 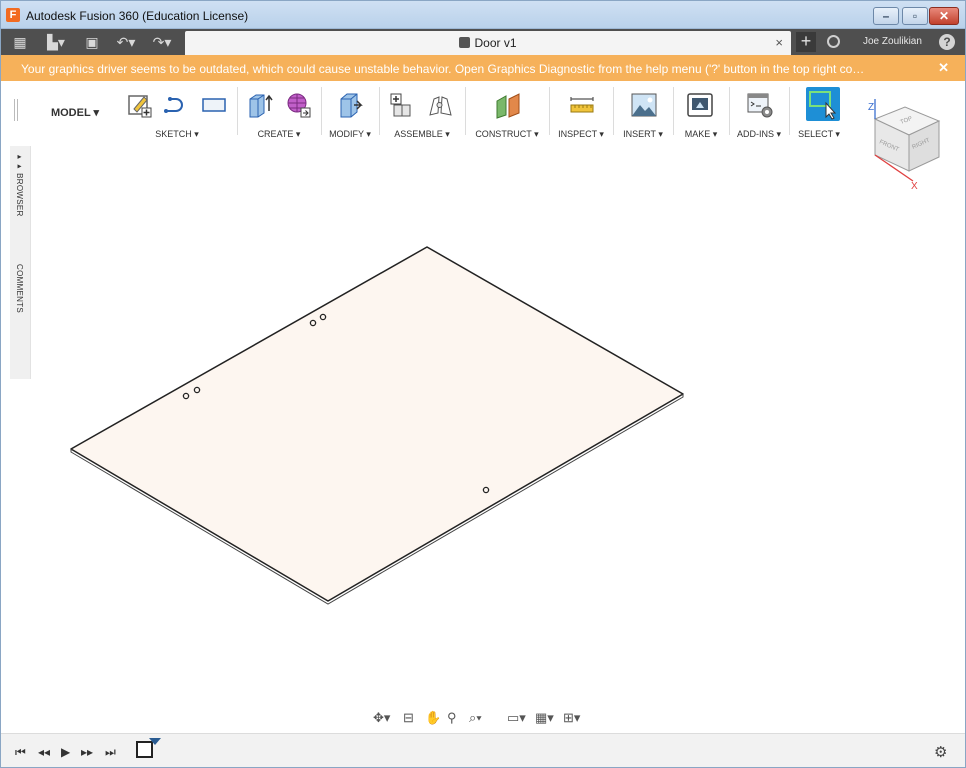 What do you see at coordinates (402, 105) in the screenshot?
I see `new-component-icon` at bounding box center [402, 105].